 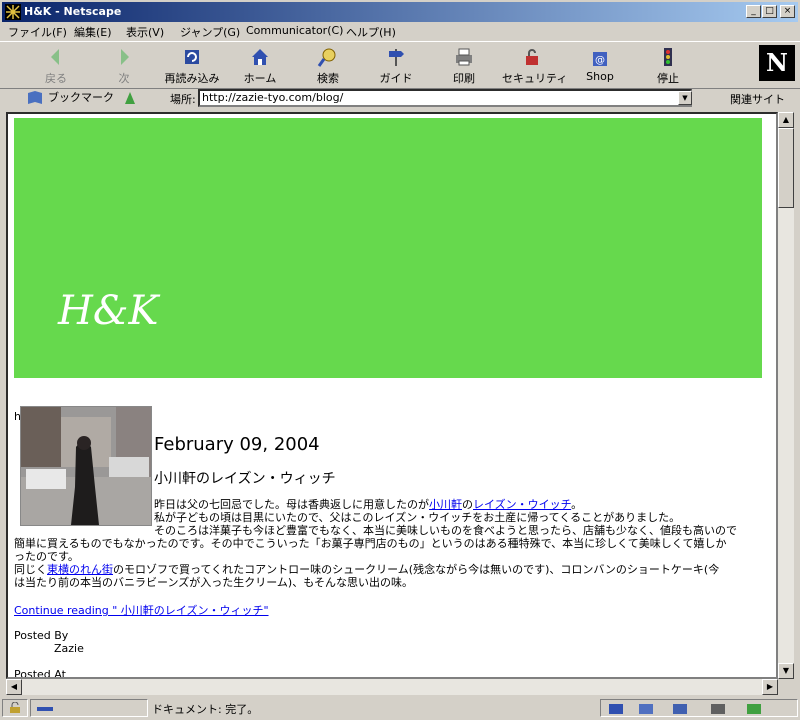 I want to click on post-line: は当たり前の本当のバニラビーンズが入った生クリーム)、もそんな思い出の味。, so click(x=213, y=582).